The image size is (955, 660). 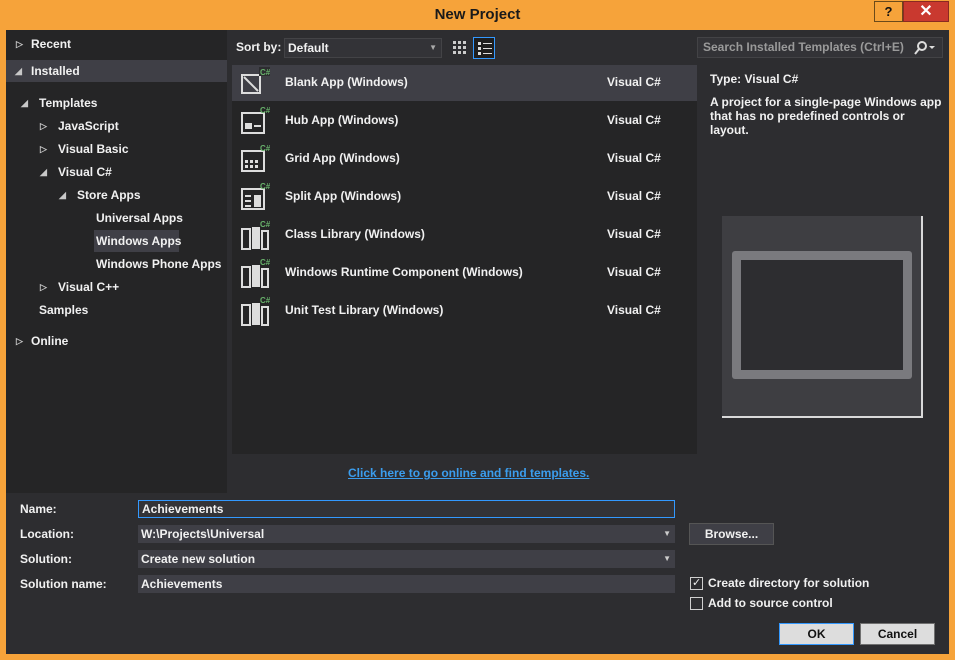 I want to click on name-field: Achievements, so click(x=406, y=509).